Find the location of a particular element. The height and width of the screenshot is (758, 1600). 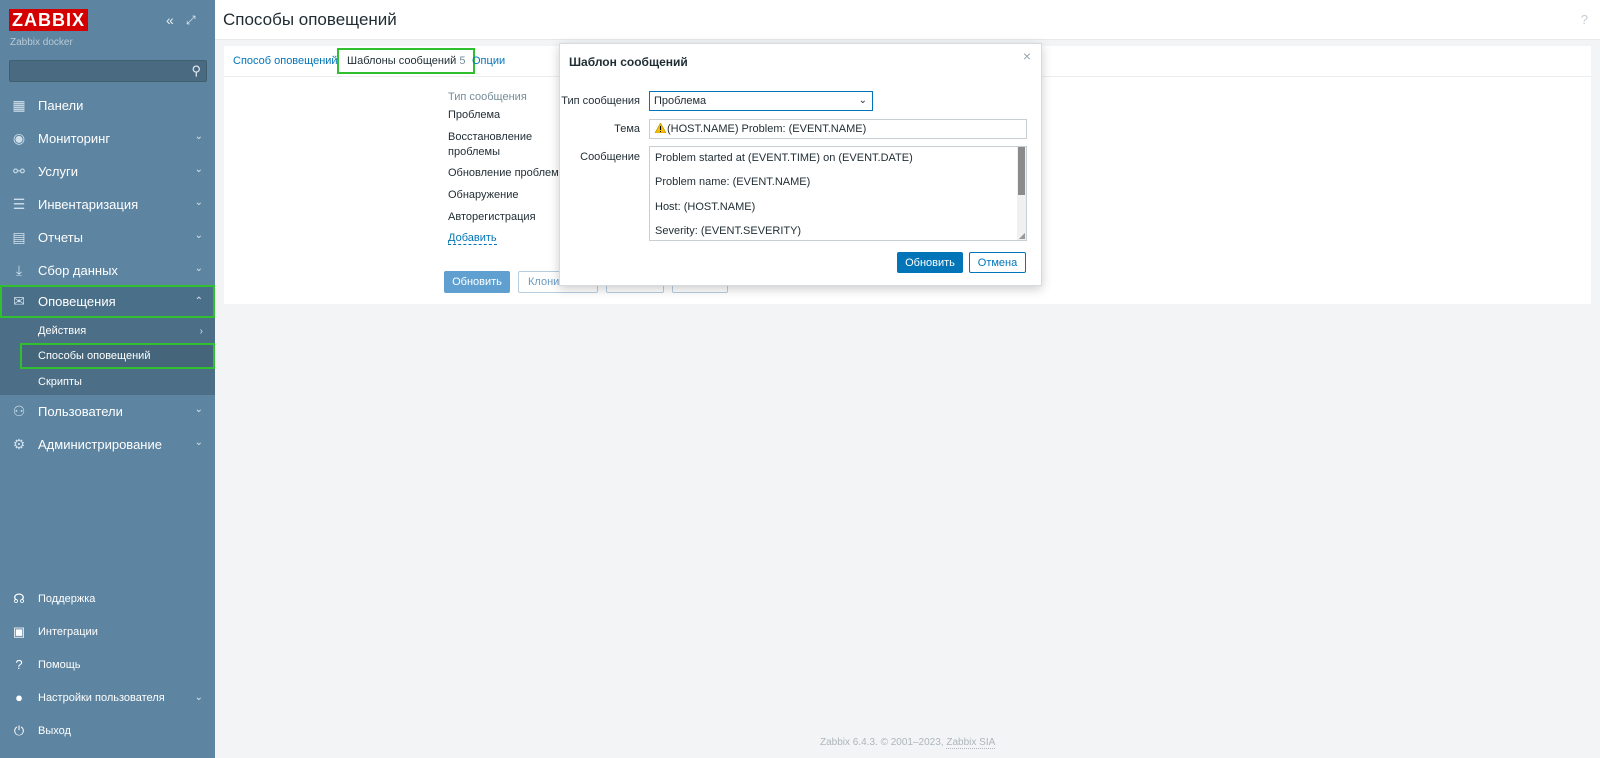

tab-media-type: Способ оповещений is located at coordinates (285, 61).